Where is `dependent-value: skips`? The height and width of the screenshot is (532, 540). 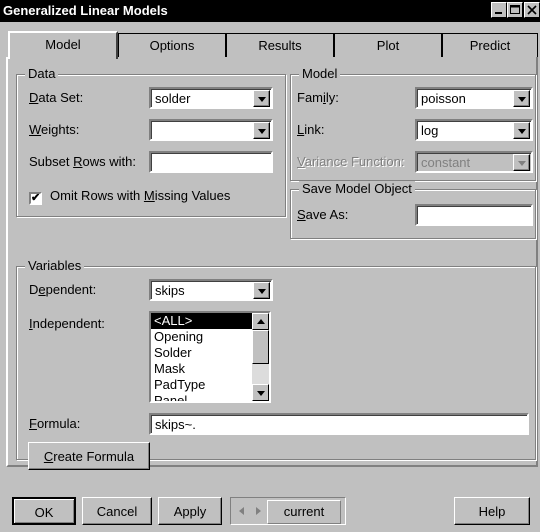 dependent-value: skips is located at coordinates (170, 290).